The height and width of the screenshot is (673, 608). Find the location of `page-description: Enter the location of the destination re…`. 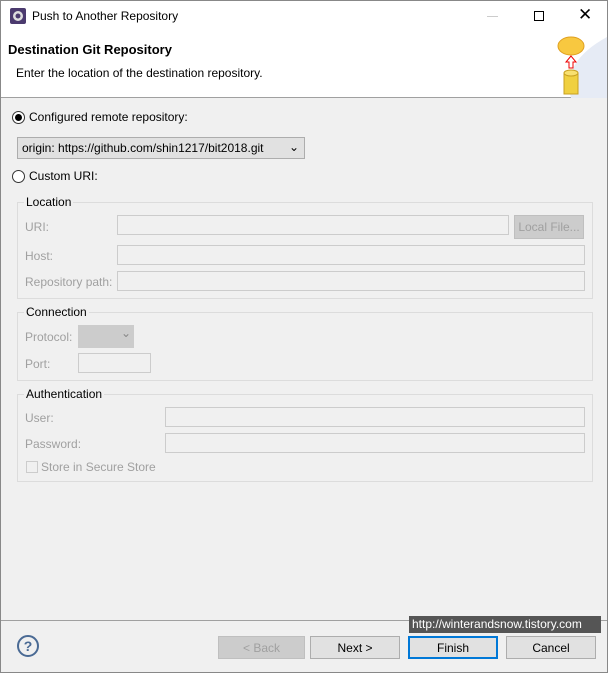

page-description: Enter the location of the destination re… is located at coordinates (139, 73).